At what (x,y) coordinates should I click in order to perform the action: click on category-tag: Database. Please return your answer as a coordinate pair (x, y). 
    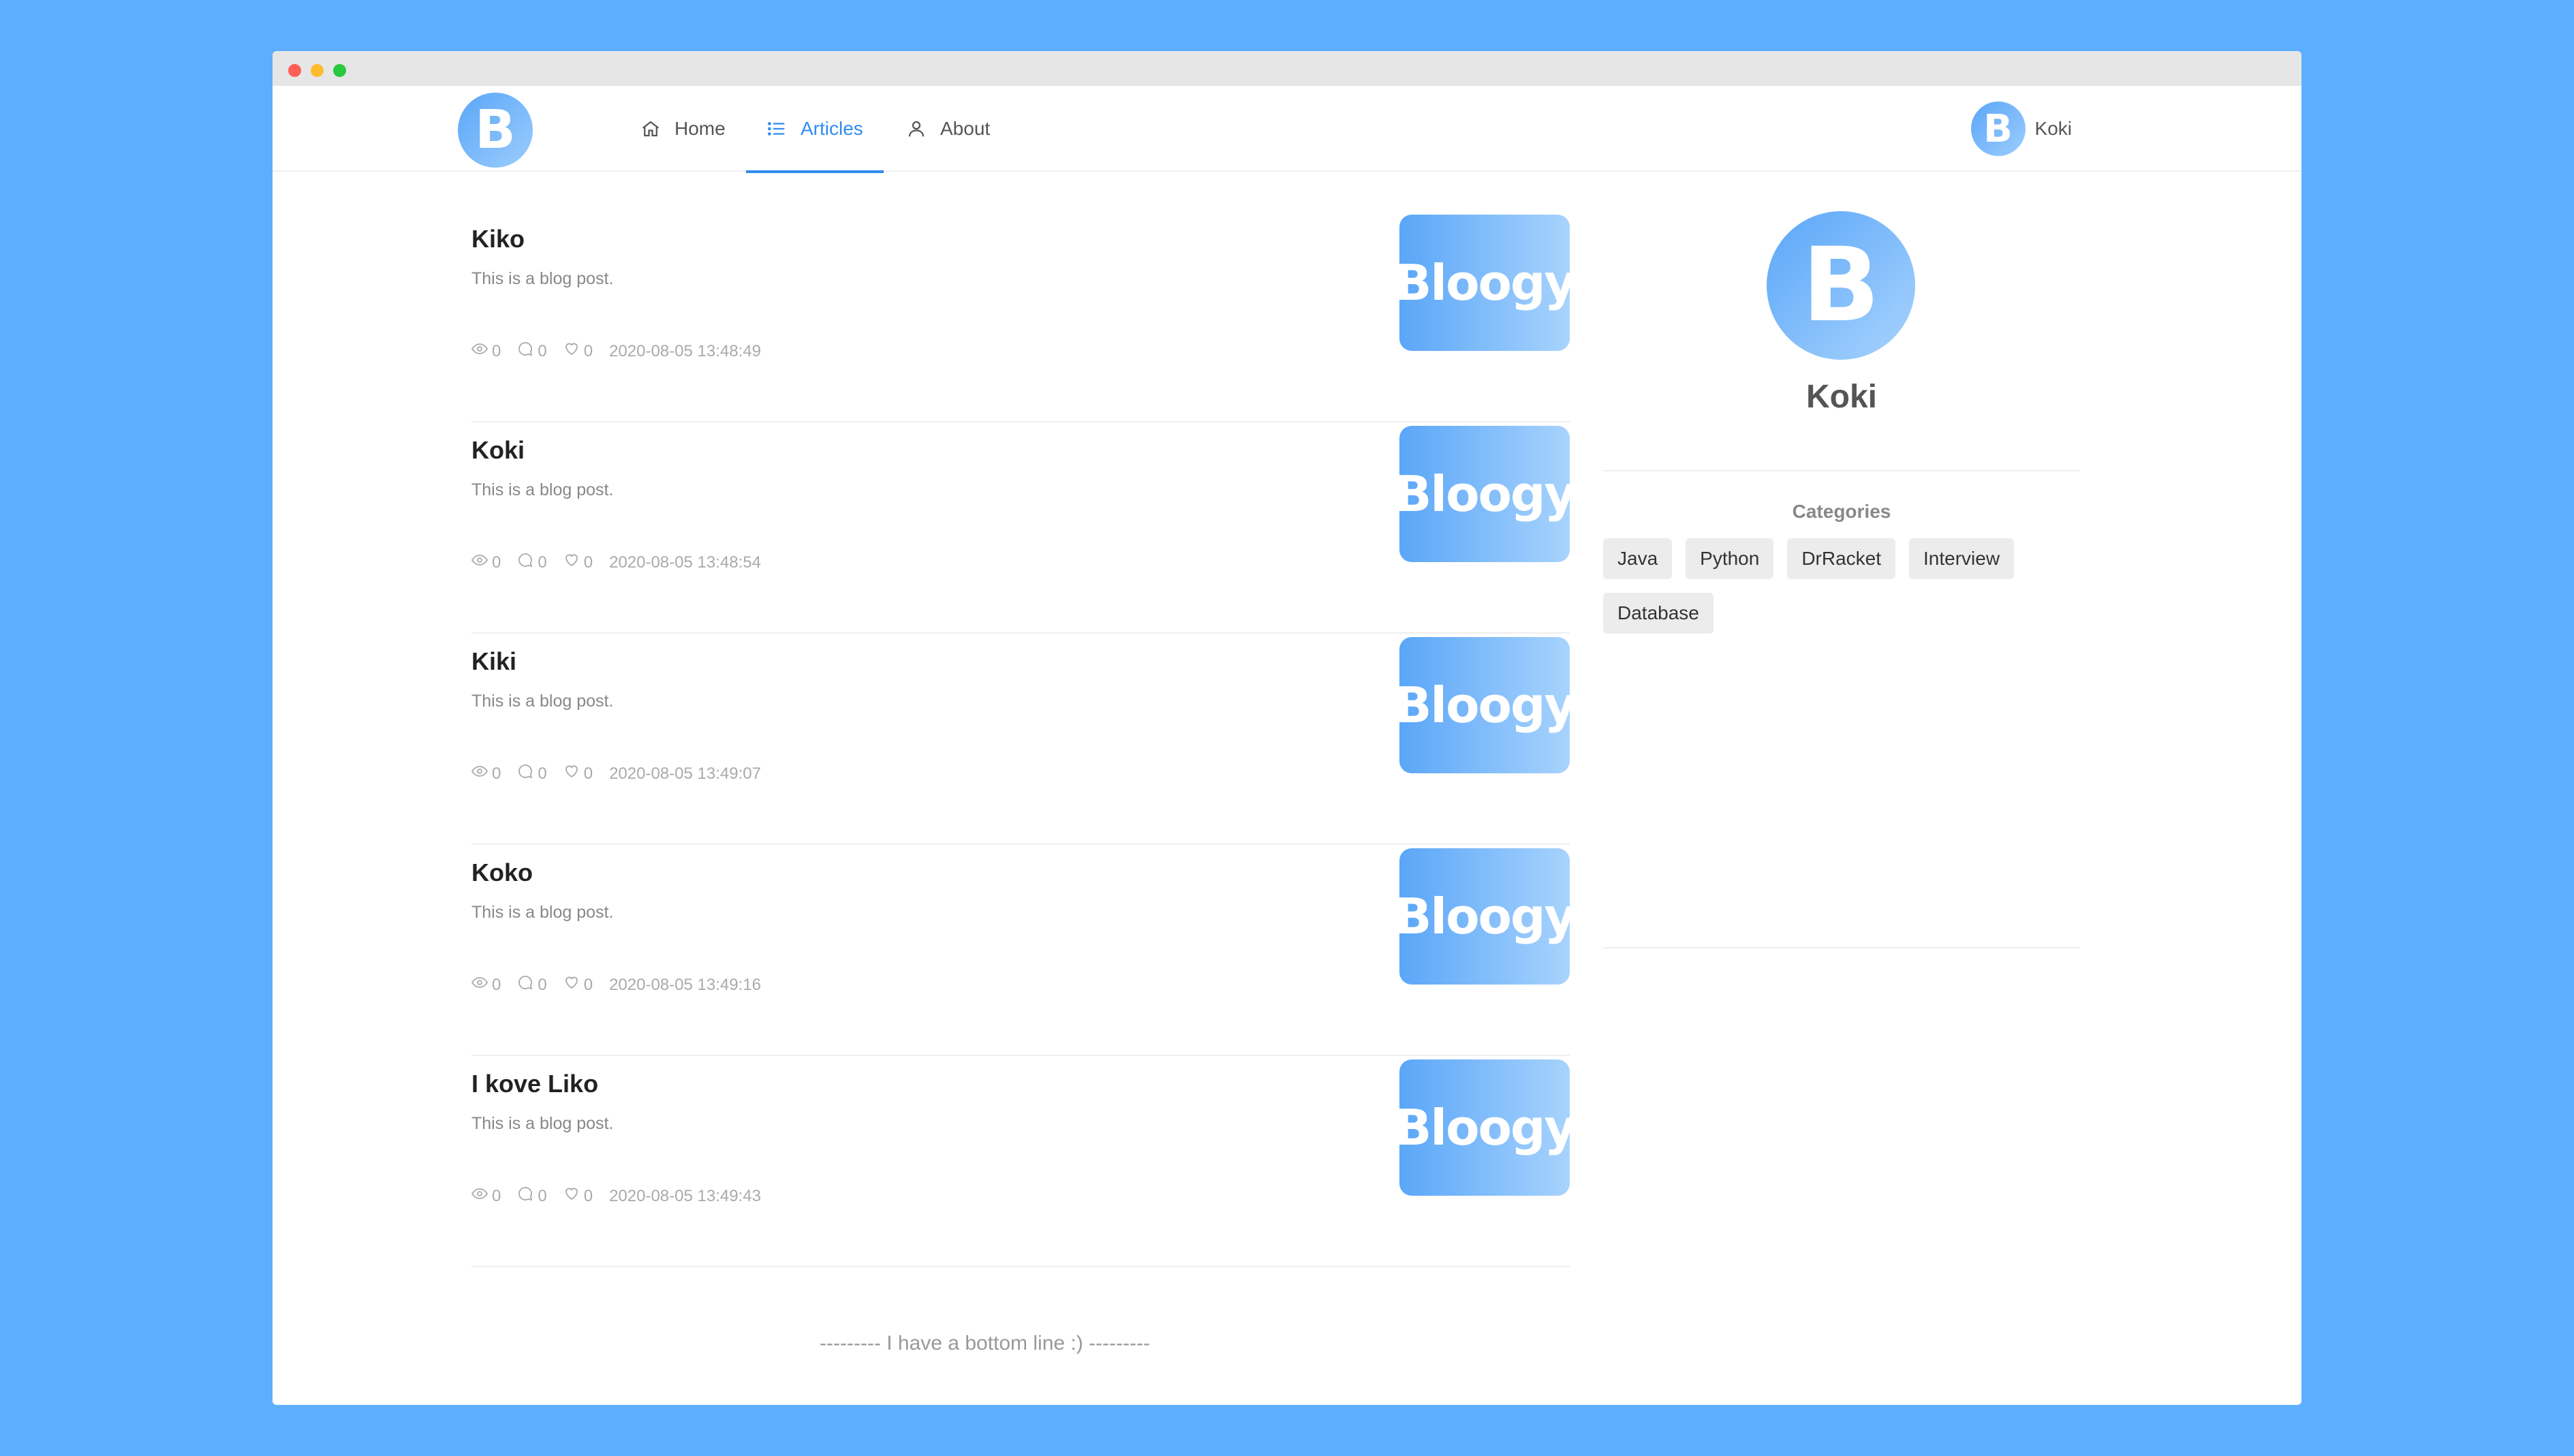
    Looking at the image, I should click on (1658, 613).